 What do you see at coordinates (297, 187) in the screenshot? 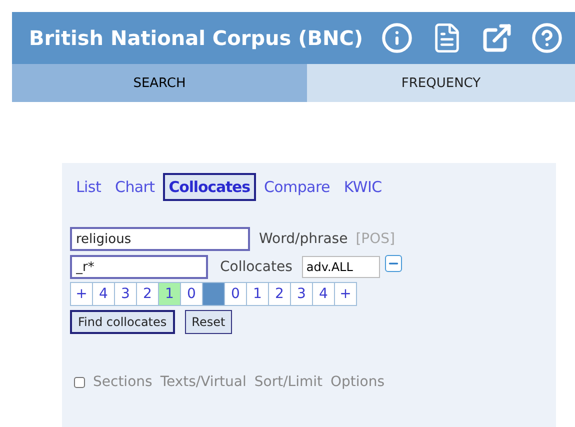
I see `mode-link: Compare` at bounding box center [297, 187].